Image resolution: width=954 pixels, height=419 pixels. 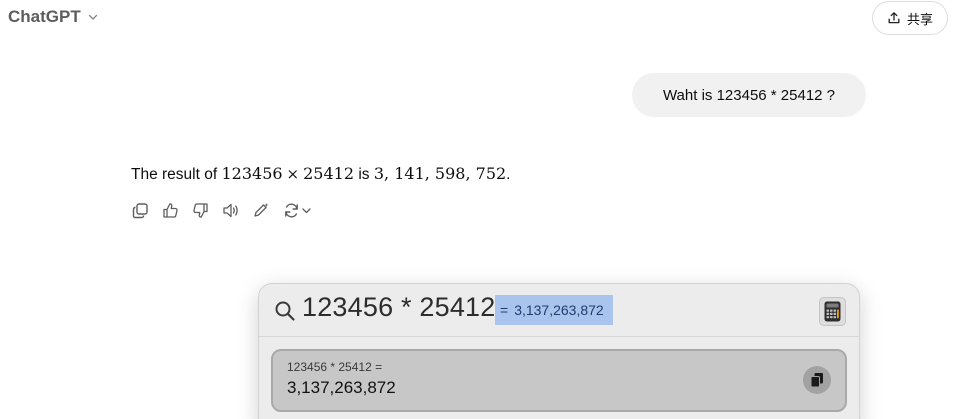 I want to click on regenerate-button, so click(x=297, y=210).